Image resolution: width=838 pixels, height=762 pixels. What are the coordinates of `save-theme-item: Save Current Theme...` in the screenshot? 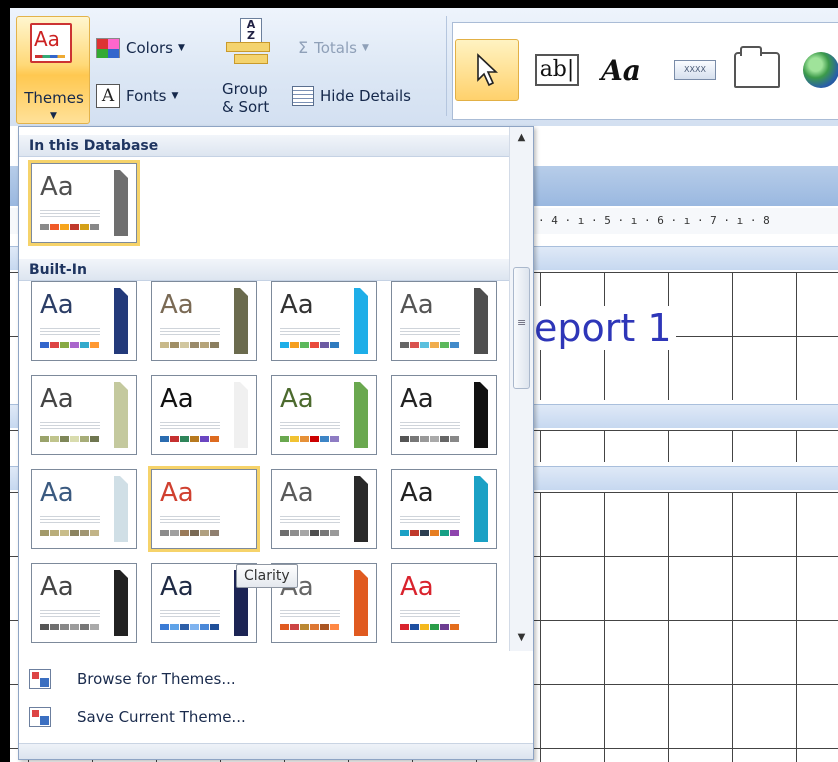 It's located at (137, 717).